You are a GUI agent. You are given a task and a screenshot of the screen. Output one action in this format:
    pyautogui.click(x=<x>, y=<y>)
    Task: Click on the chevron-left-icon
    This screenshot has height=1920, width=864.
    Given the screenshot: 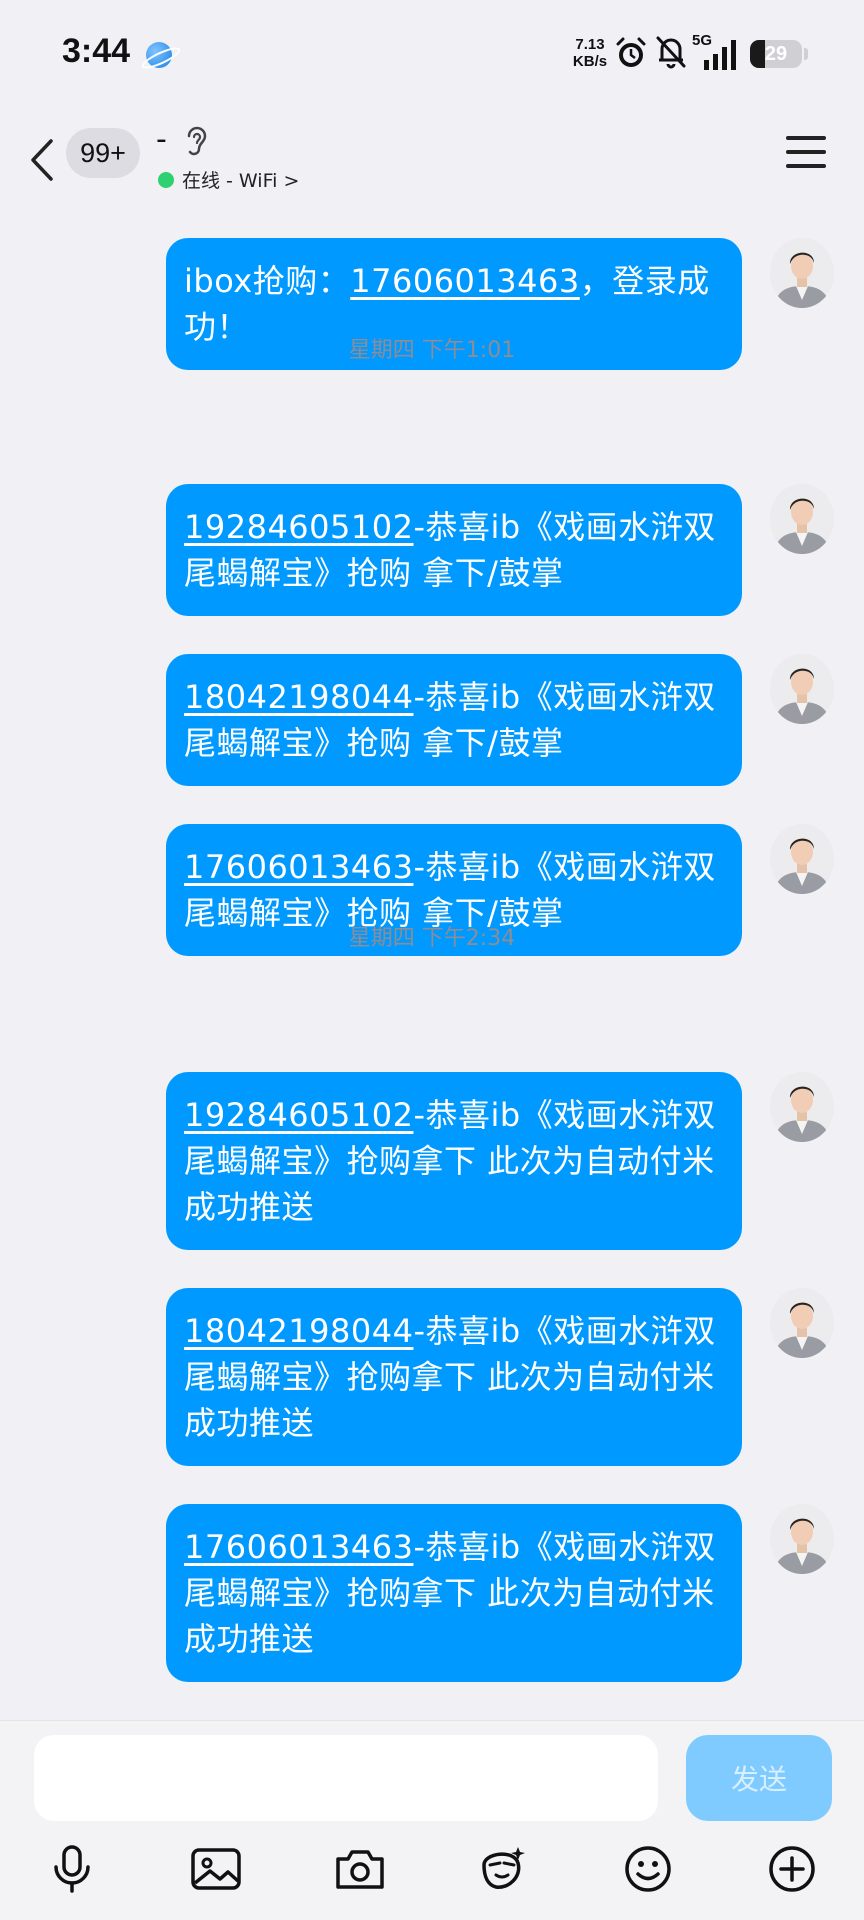 What is the action you would take?
    pyautogui.click(x=42, y=160)
    